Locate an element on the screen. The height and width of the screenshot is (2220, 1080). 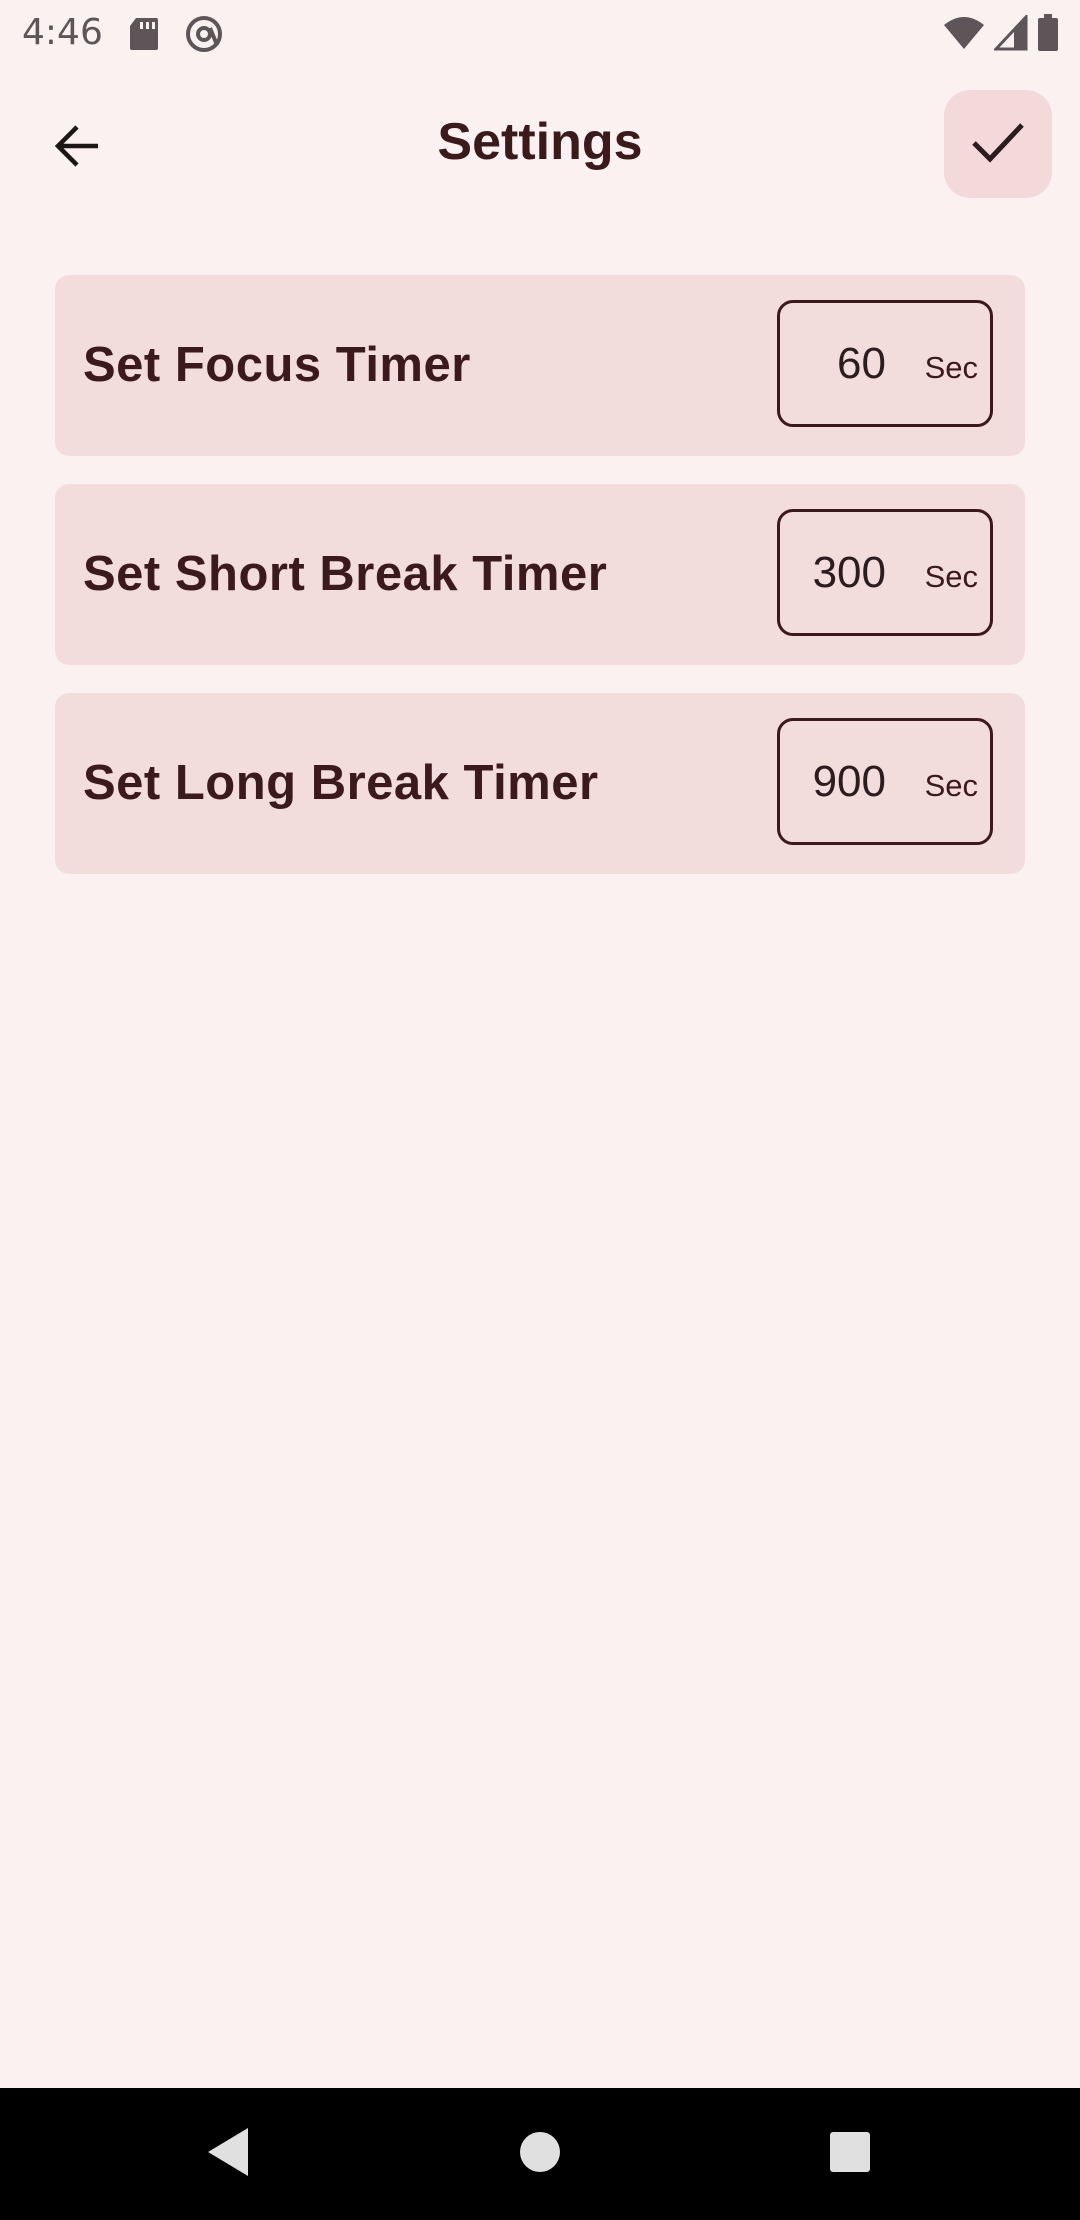
at-sign-icon is located at coordinates (204, 36).